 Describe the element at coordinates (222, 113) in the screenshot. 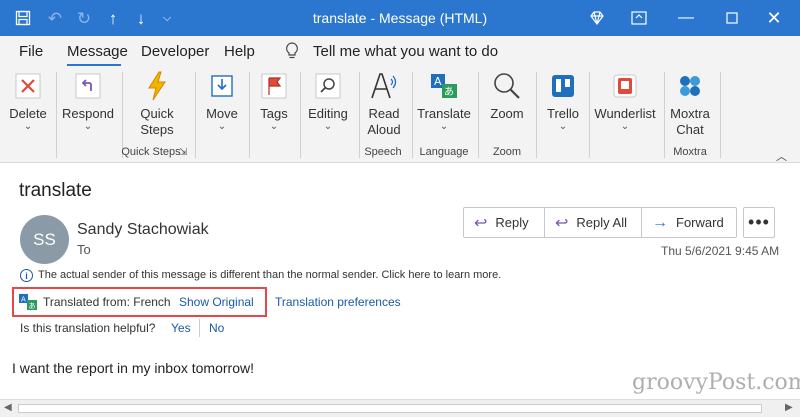

I see `move-label: Move` at that location.